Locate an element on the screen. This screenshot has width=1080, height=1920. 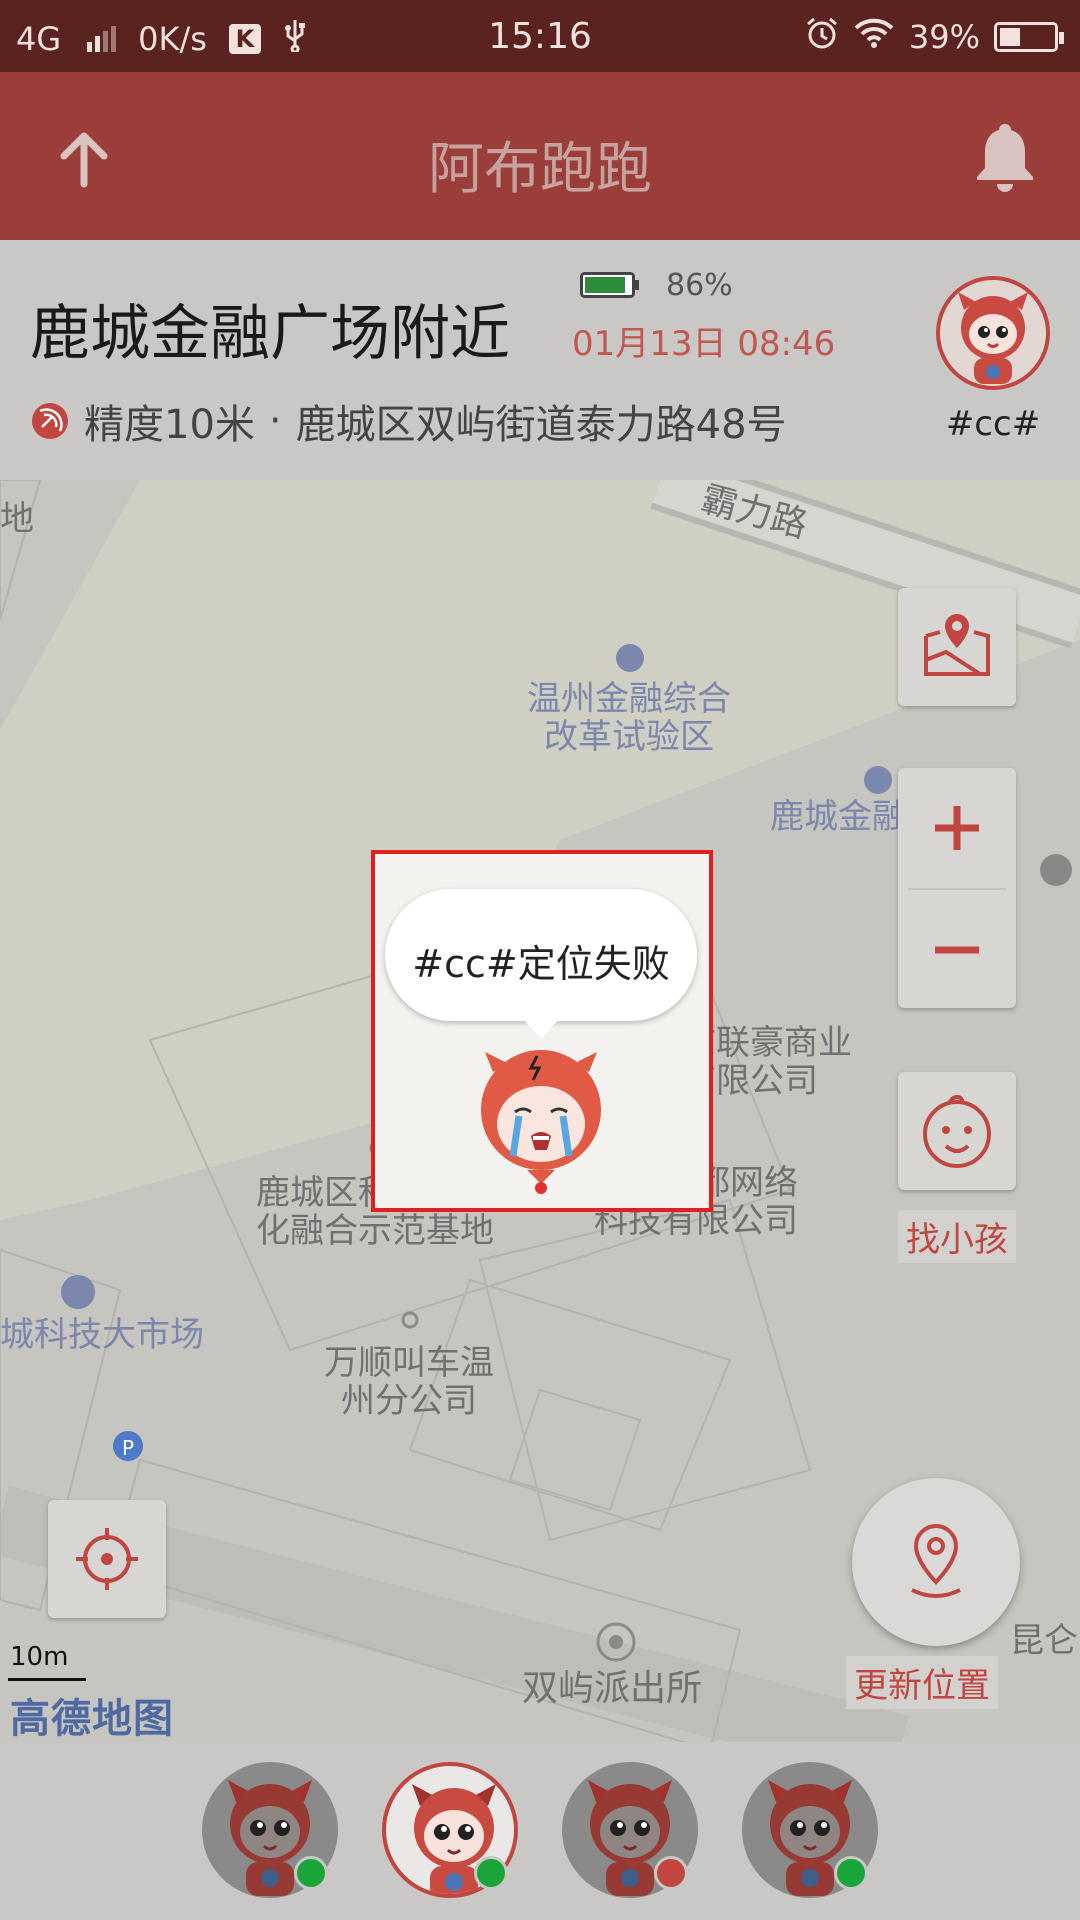
update-location-button is located at coordinates (936, 1562).